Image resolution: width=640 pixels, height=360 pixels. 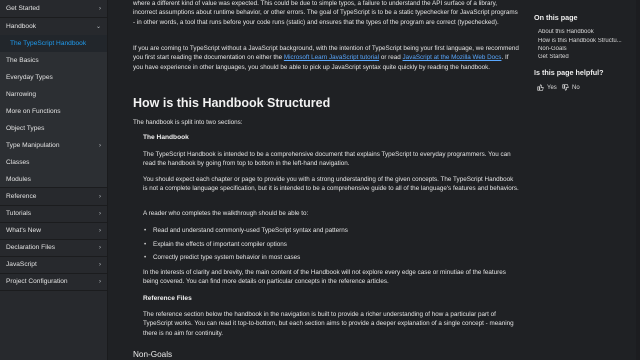 What do you see at coordinates (33, 145) in the screenshot?
I see `sidebar-item-label: Type Manipulation` at bounding box center [33, 145].